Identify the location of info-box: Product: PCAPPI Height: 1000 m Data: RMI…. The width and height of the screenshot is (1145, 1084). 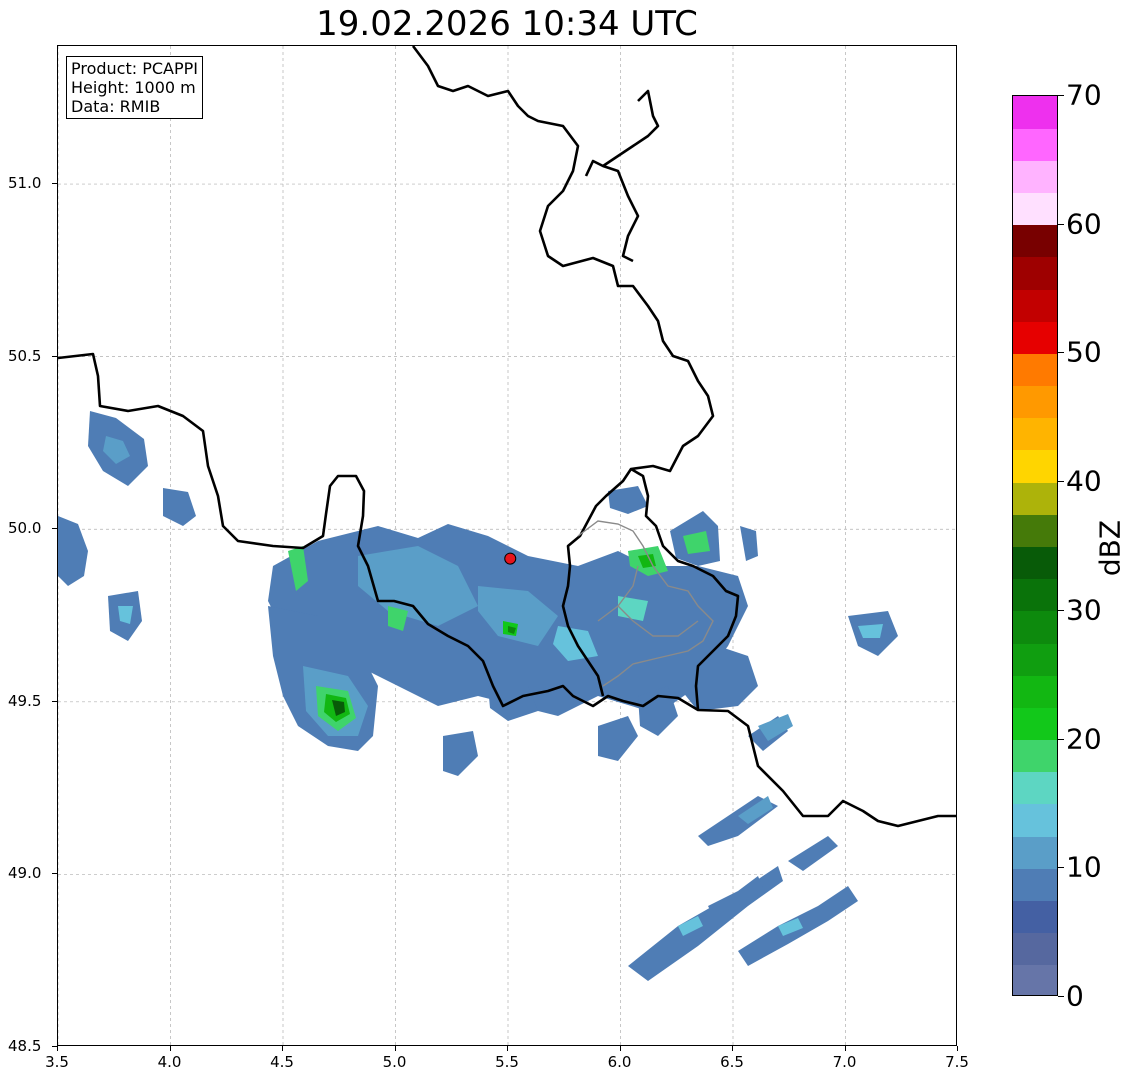
(135, 87).